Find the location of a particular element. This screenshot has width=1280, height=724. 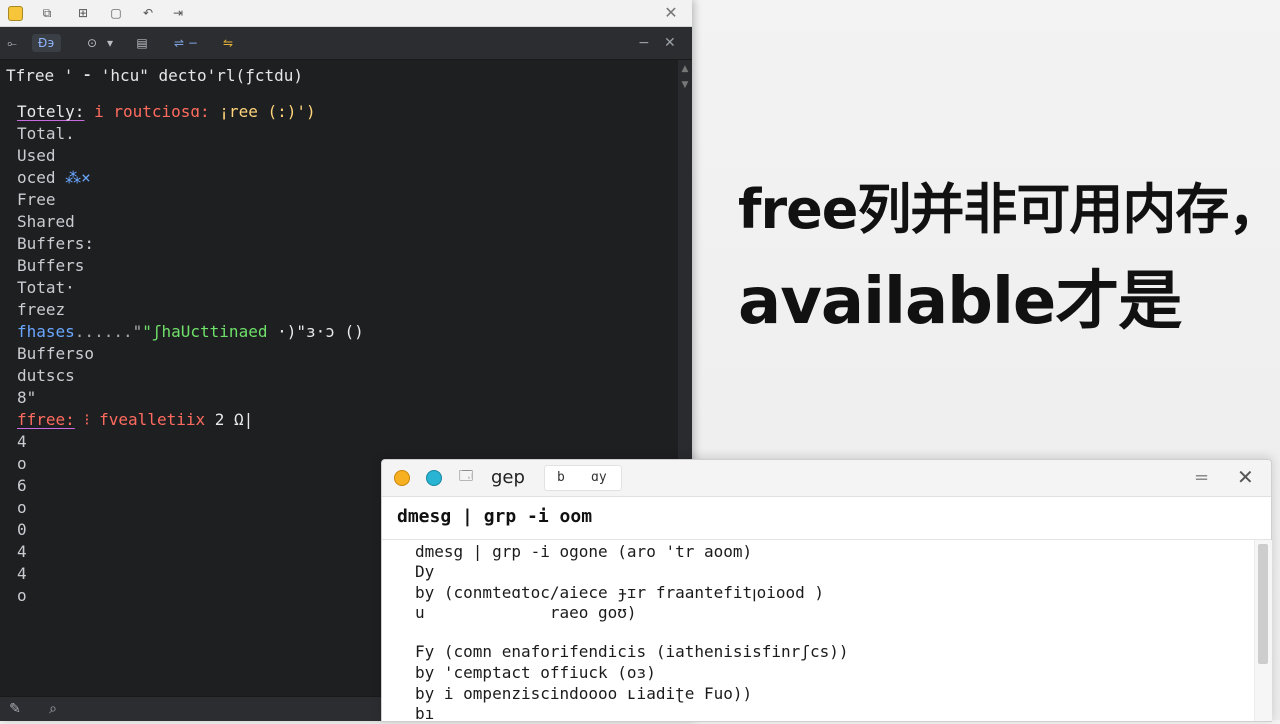

document-icon: ▤ is located at coordinates (142, 43).